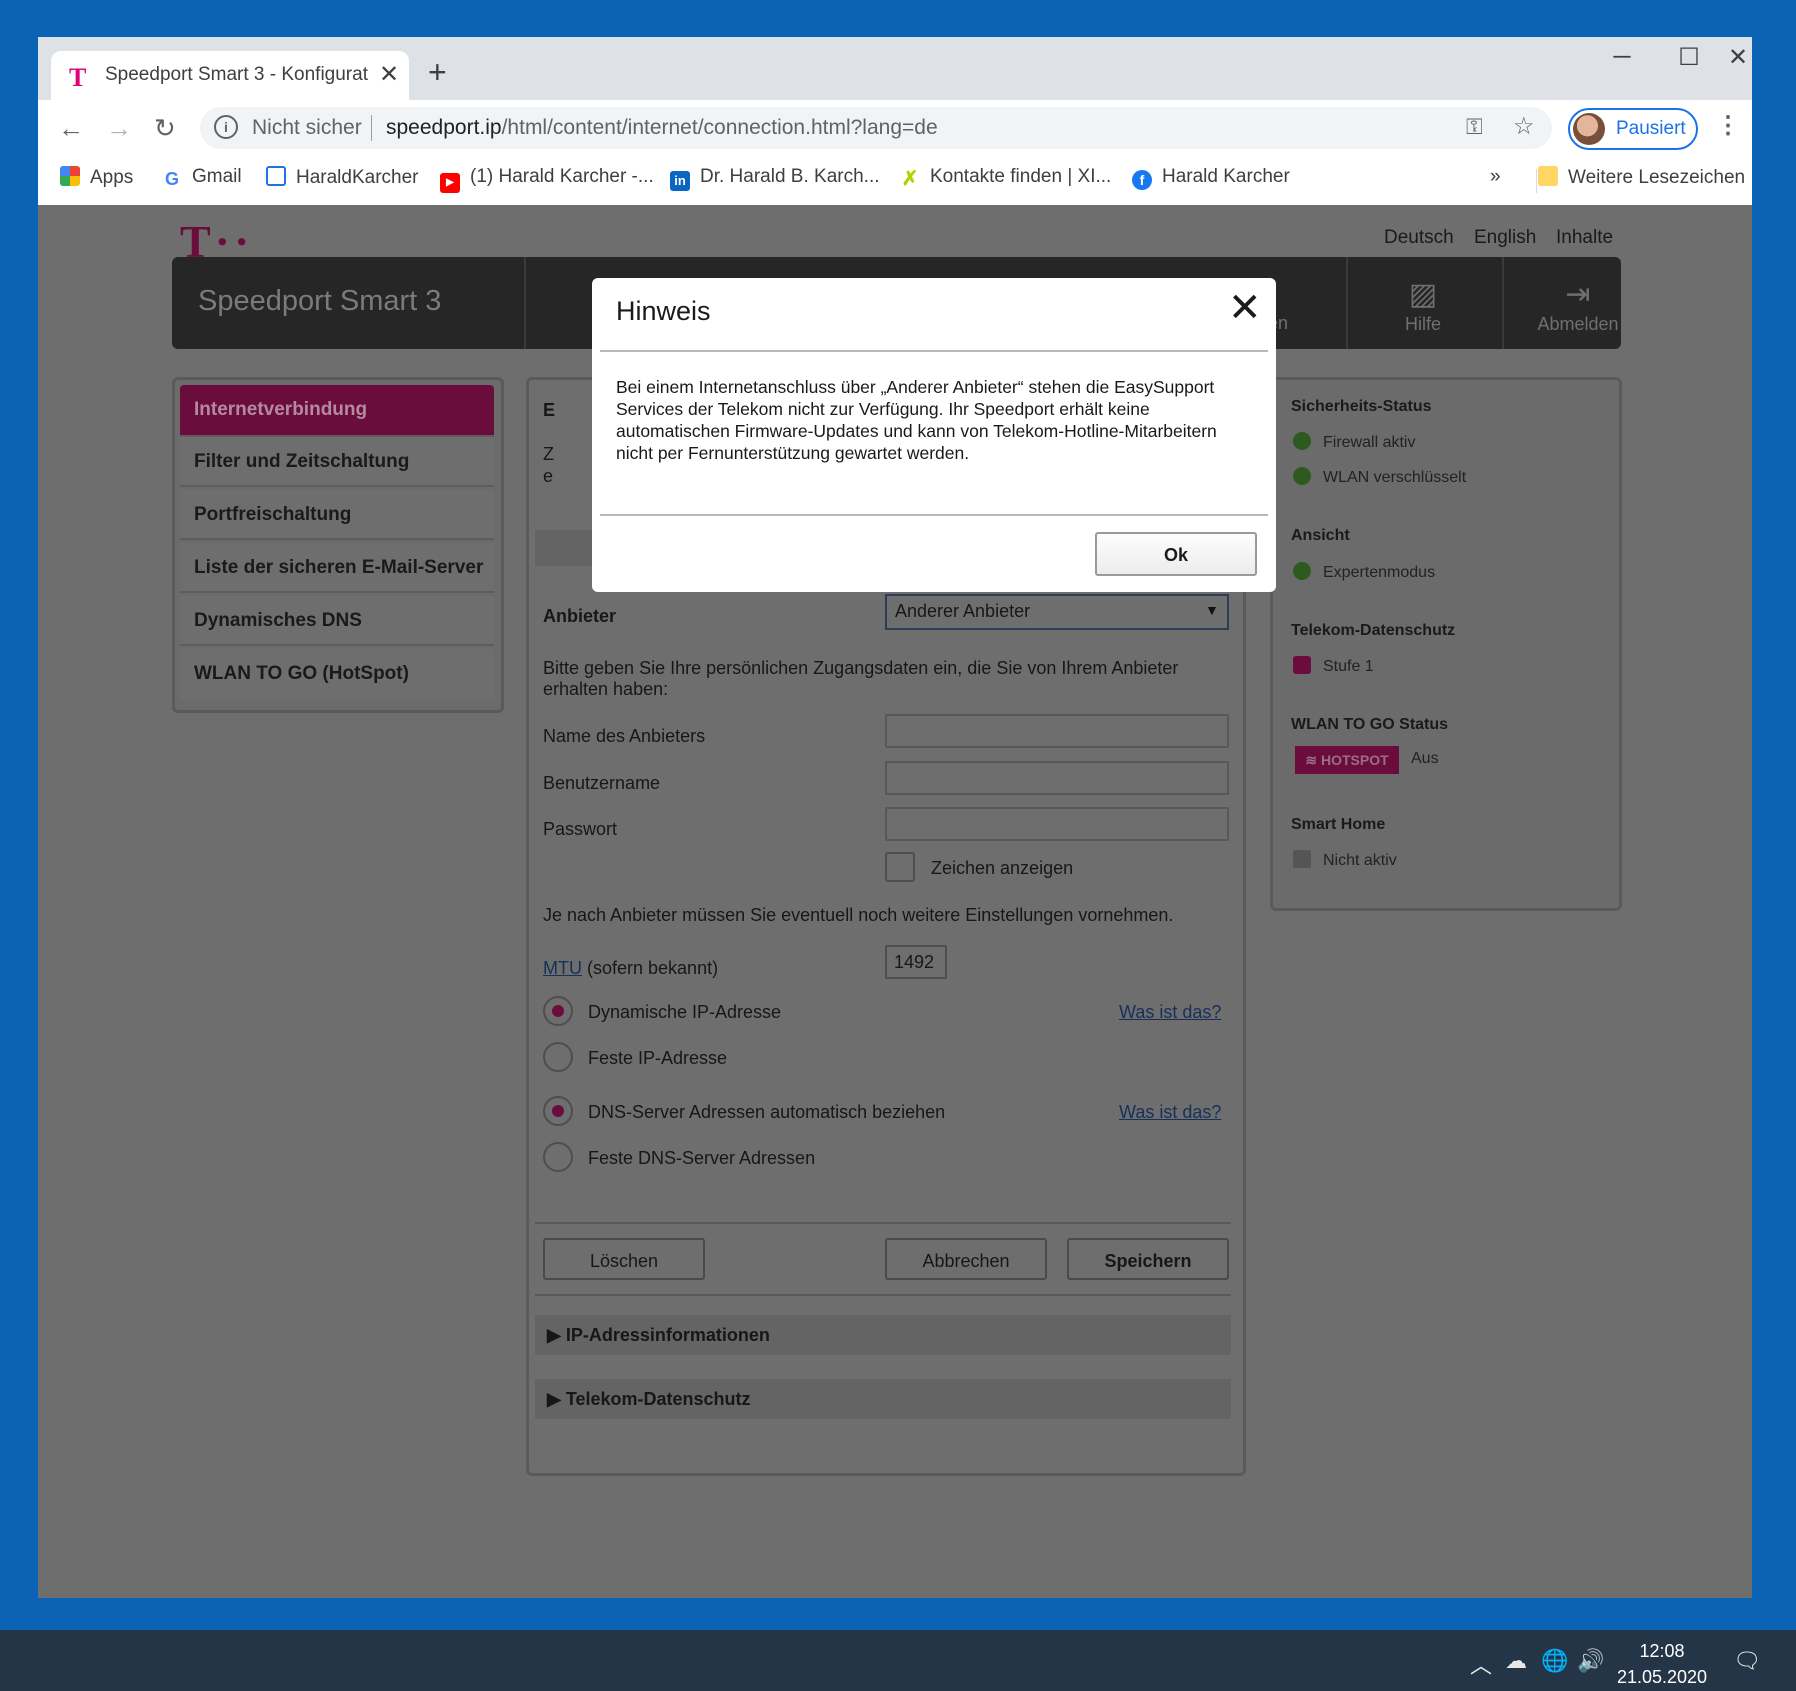 The width and height of the screenshot is (1796, 1691). I want to click on avatar, so click(1589, 129).